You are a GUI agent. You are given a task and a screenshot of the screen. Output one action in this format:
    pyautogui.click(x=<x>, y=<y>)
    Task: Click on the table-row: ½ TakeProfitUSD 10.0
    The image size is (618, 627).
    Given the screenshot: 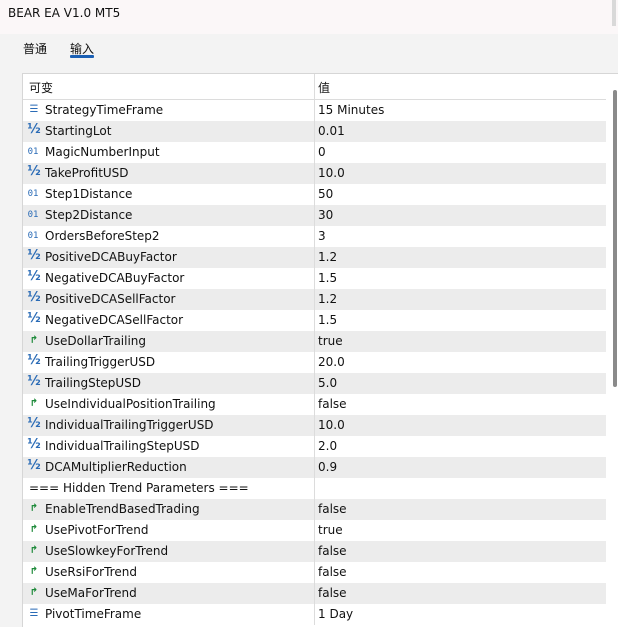 What is the action you would take?
    pyautogui.click(x=314, y=173)
    